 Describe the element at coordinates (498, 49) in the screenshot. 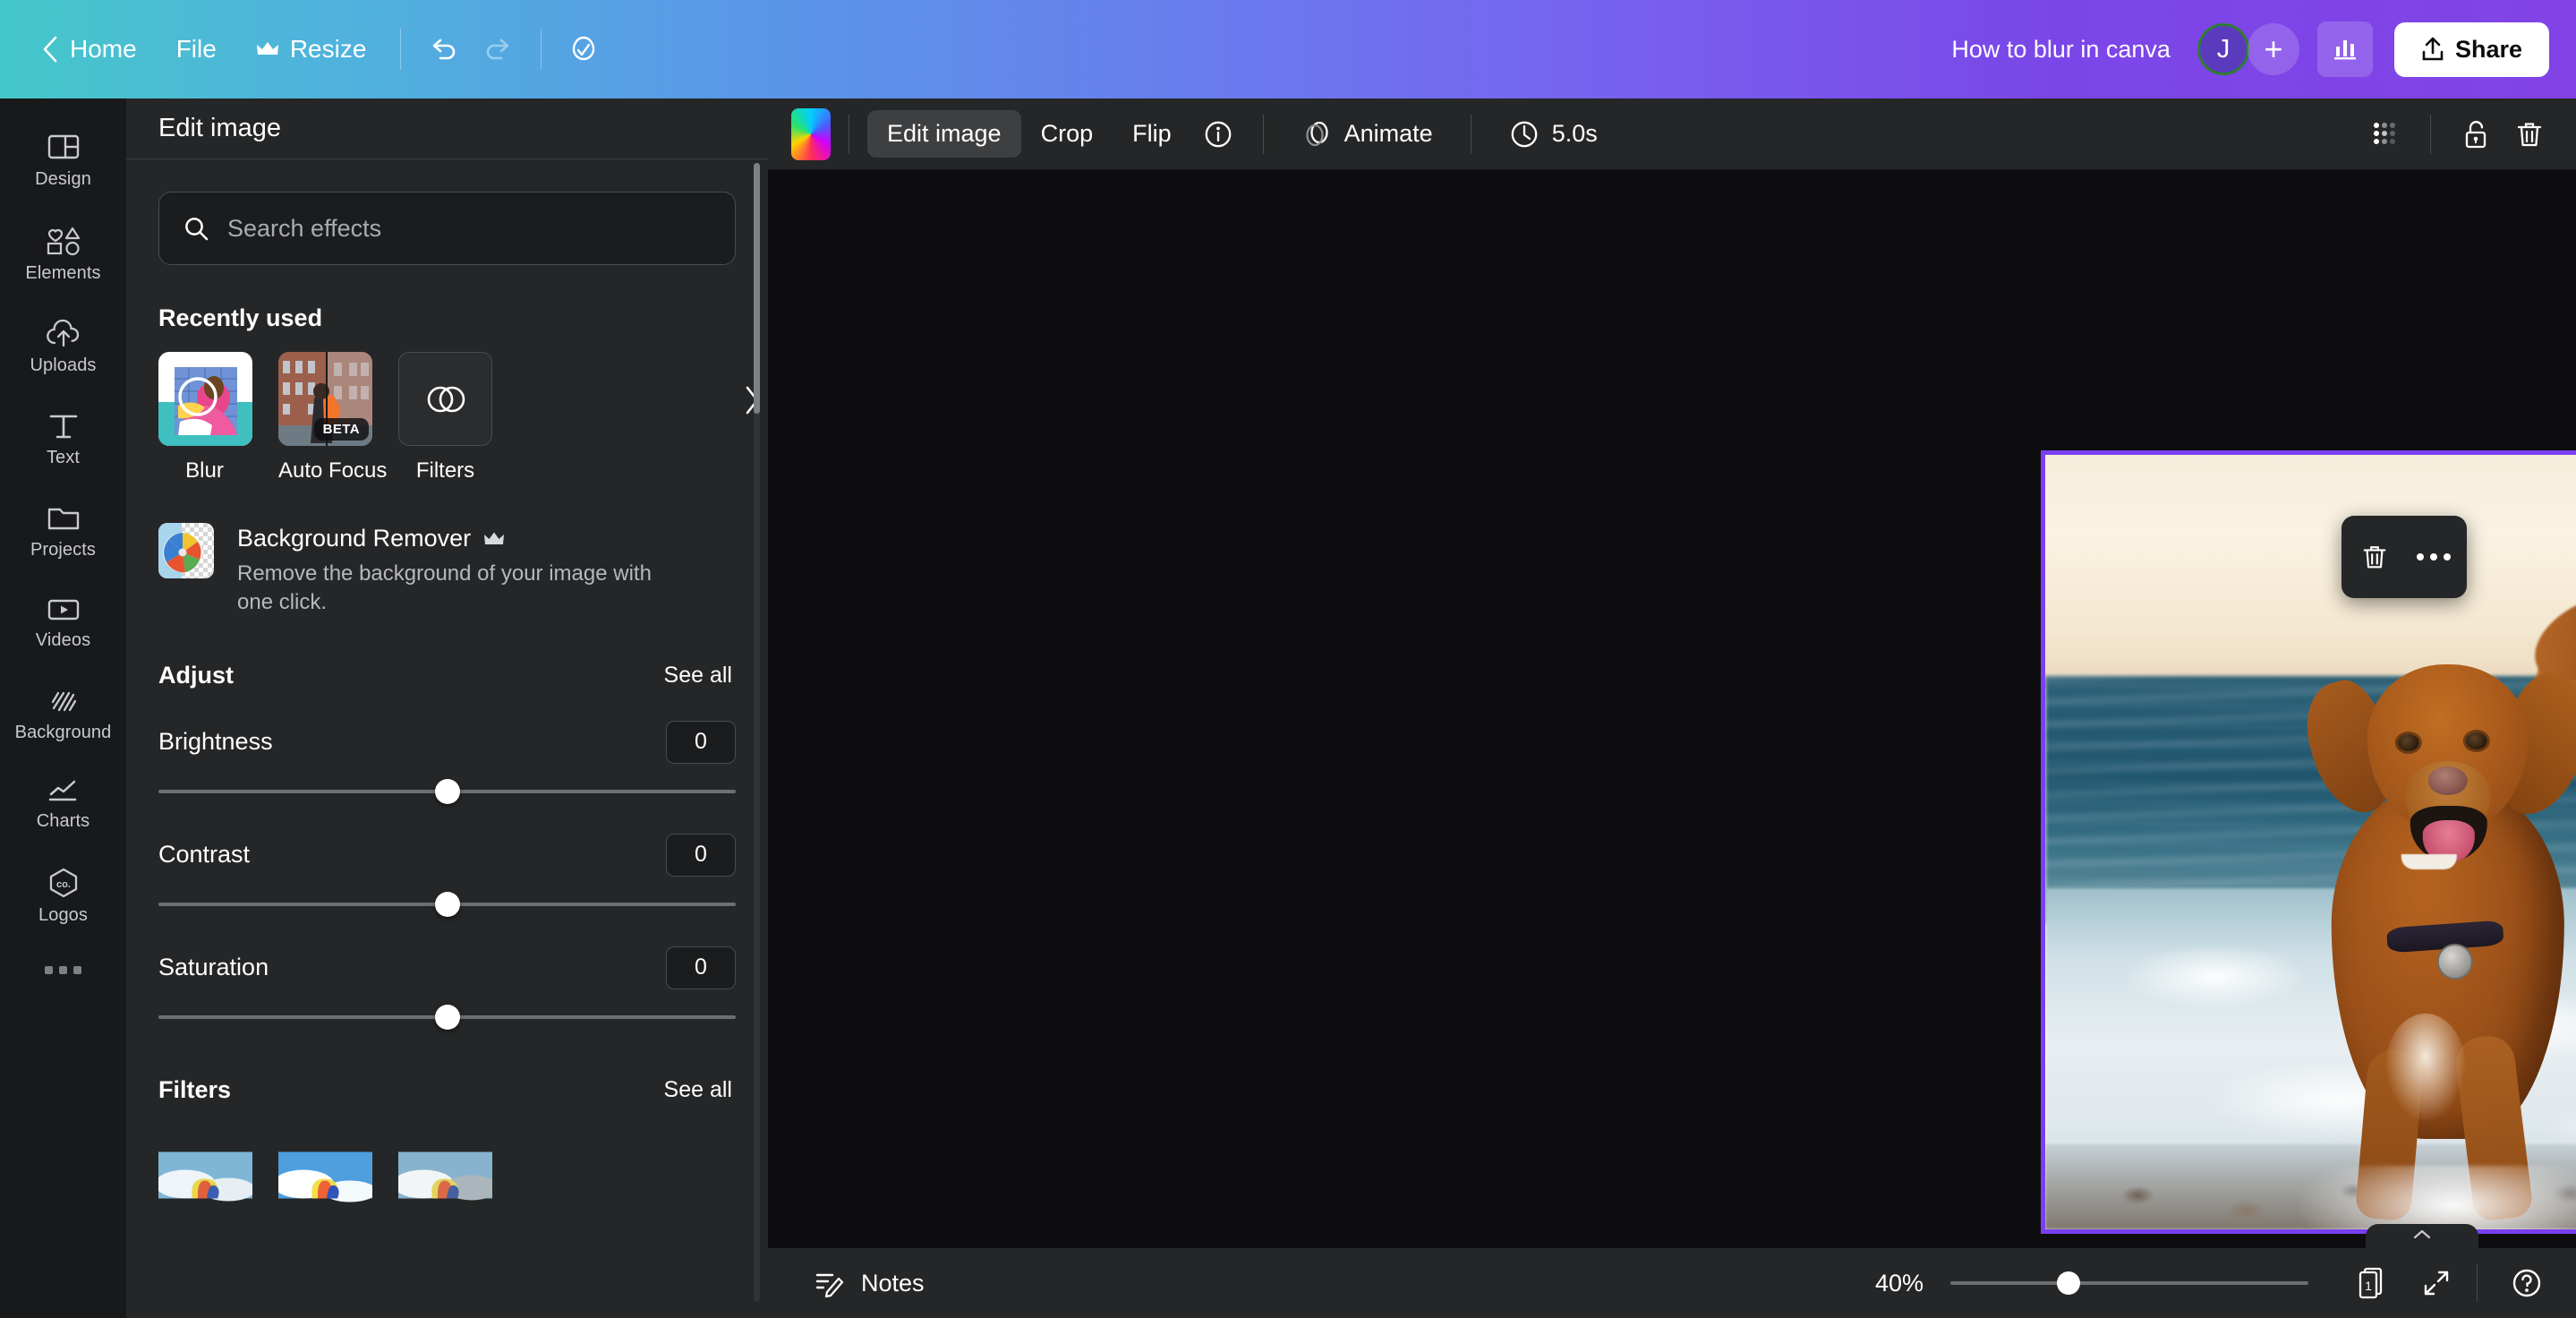

I see `redo-button` at that location.